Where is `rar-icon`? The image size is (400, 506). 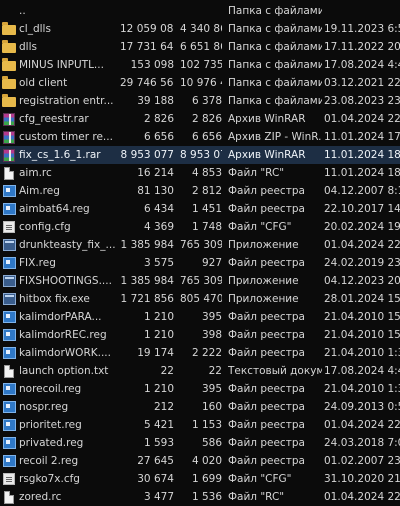
rar-icon is located at coordinates (9, 137).